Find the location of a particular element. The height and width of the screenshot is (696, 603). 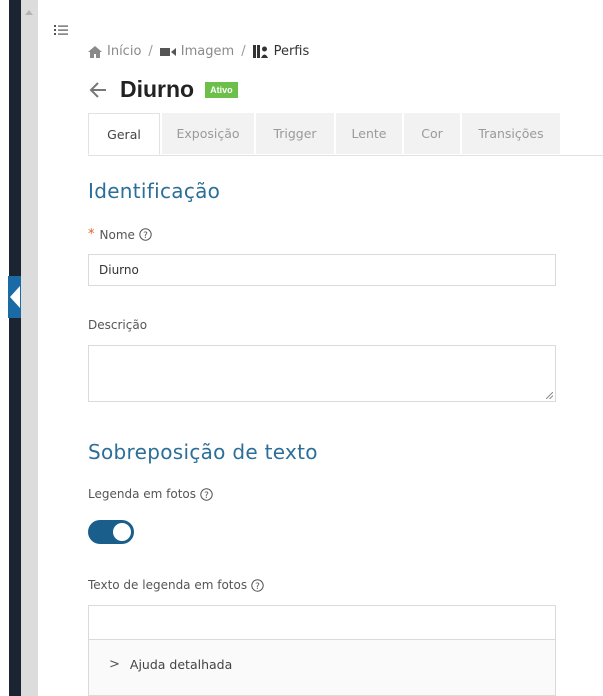

scrollbar-track is located at coordinates (29, 348).